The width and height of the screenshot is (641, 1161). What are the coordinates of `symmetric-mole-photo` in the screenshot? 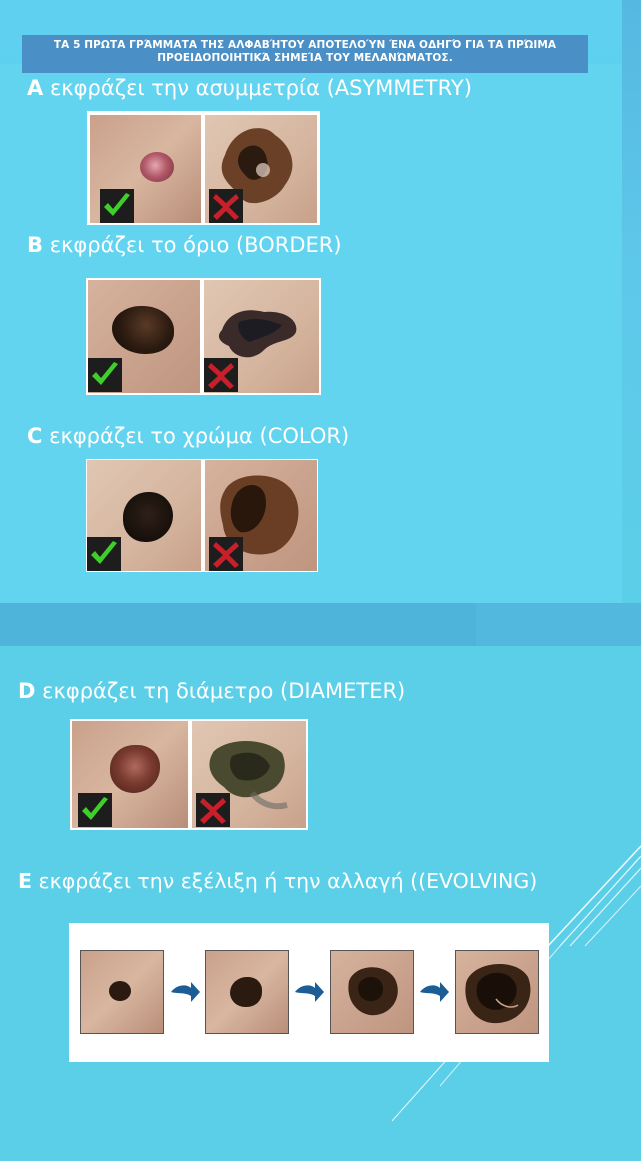 It's located at (145, 169).